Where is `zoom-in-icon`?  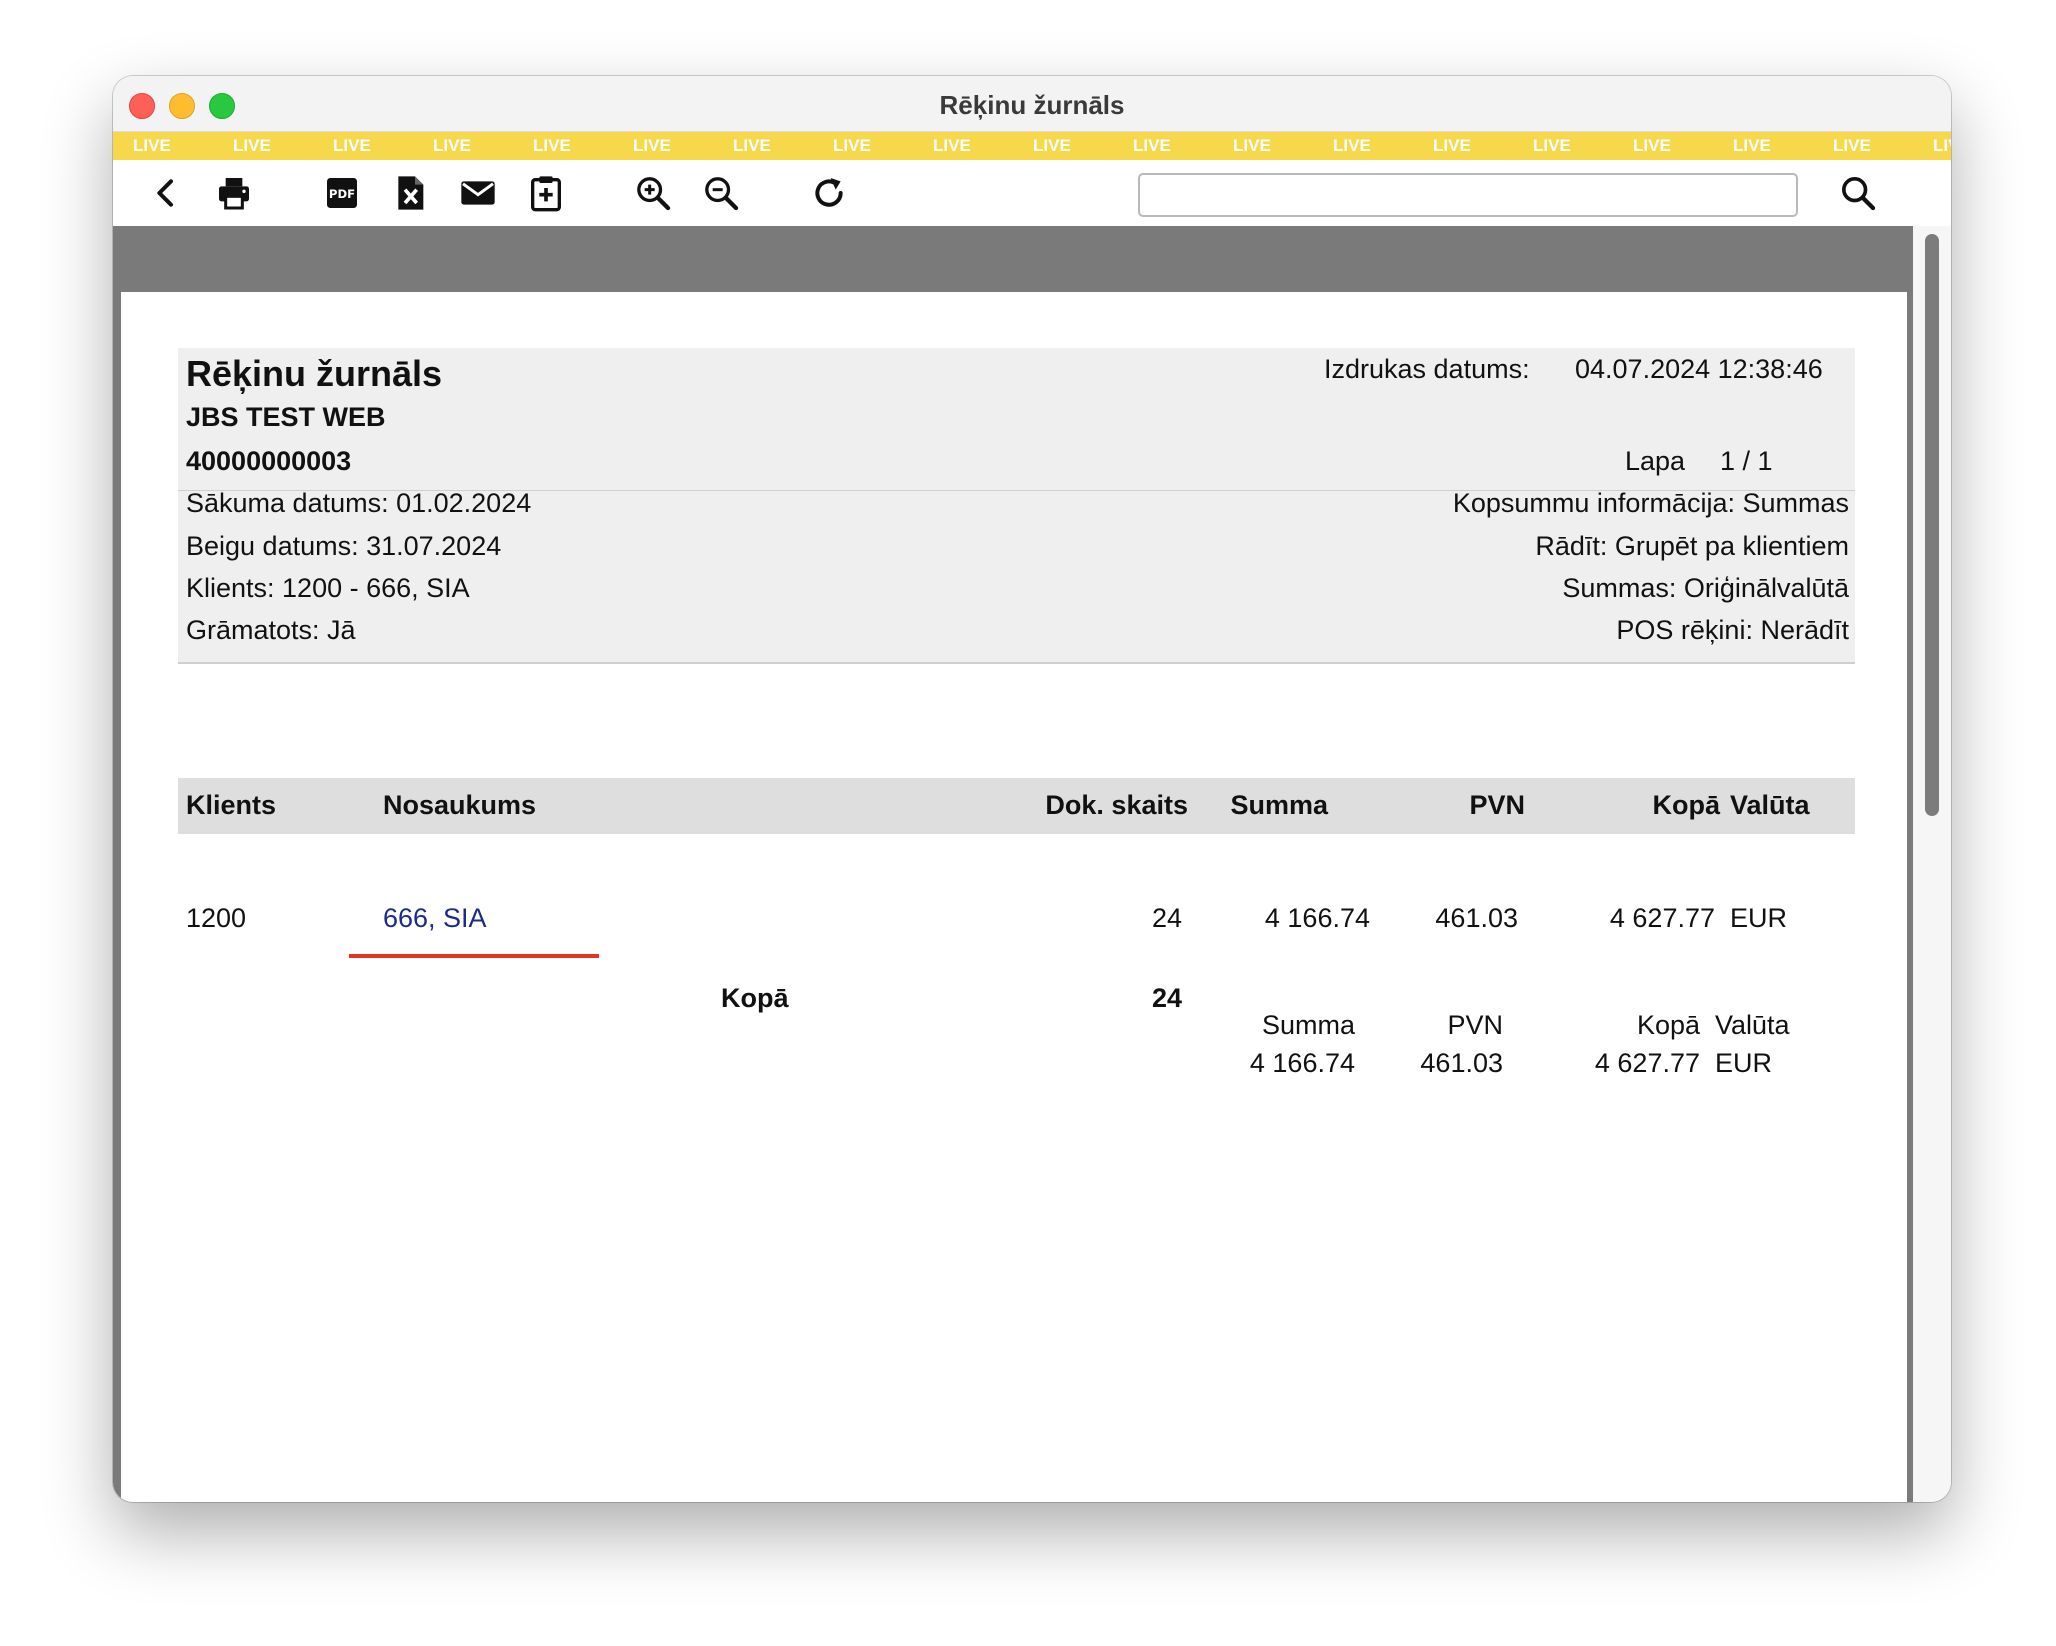
zoom-in-icon is located at coordinates (654, 194).